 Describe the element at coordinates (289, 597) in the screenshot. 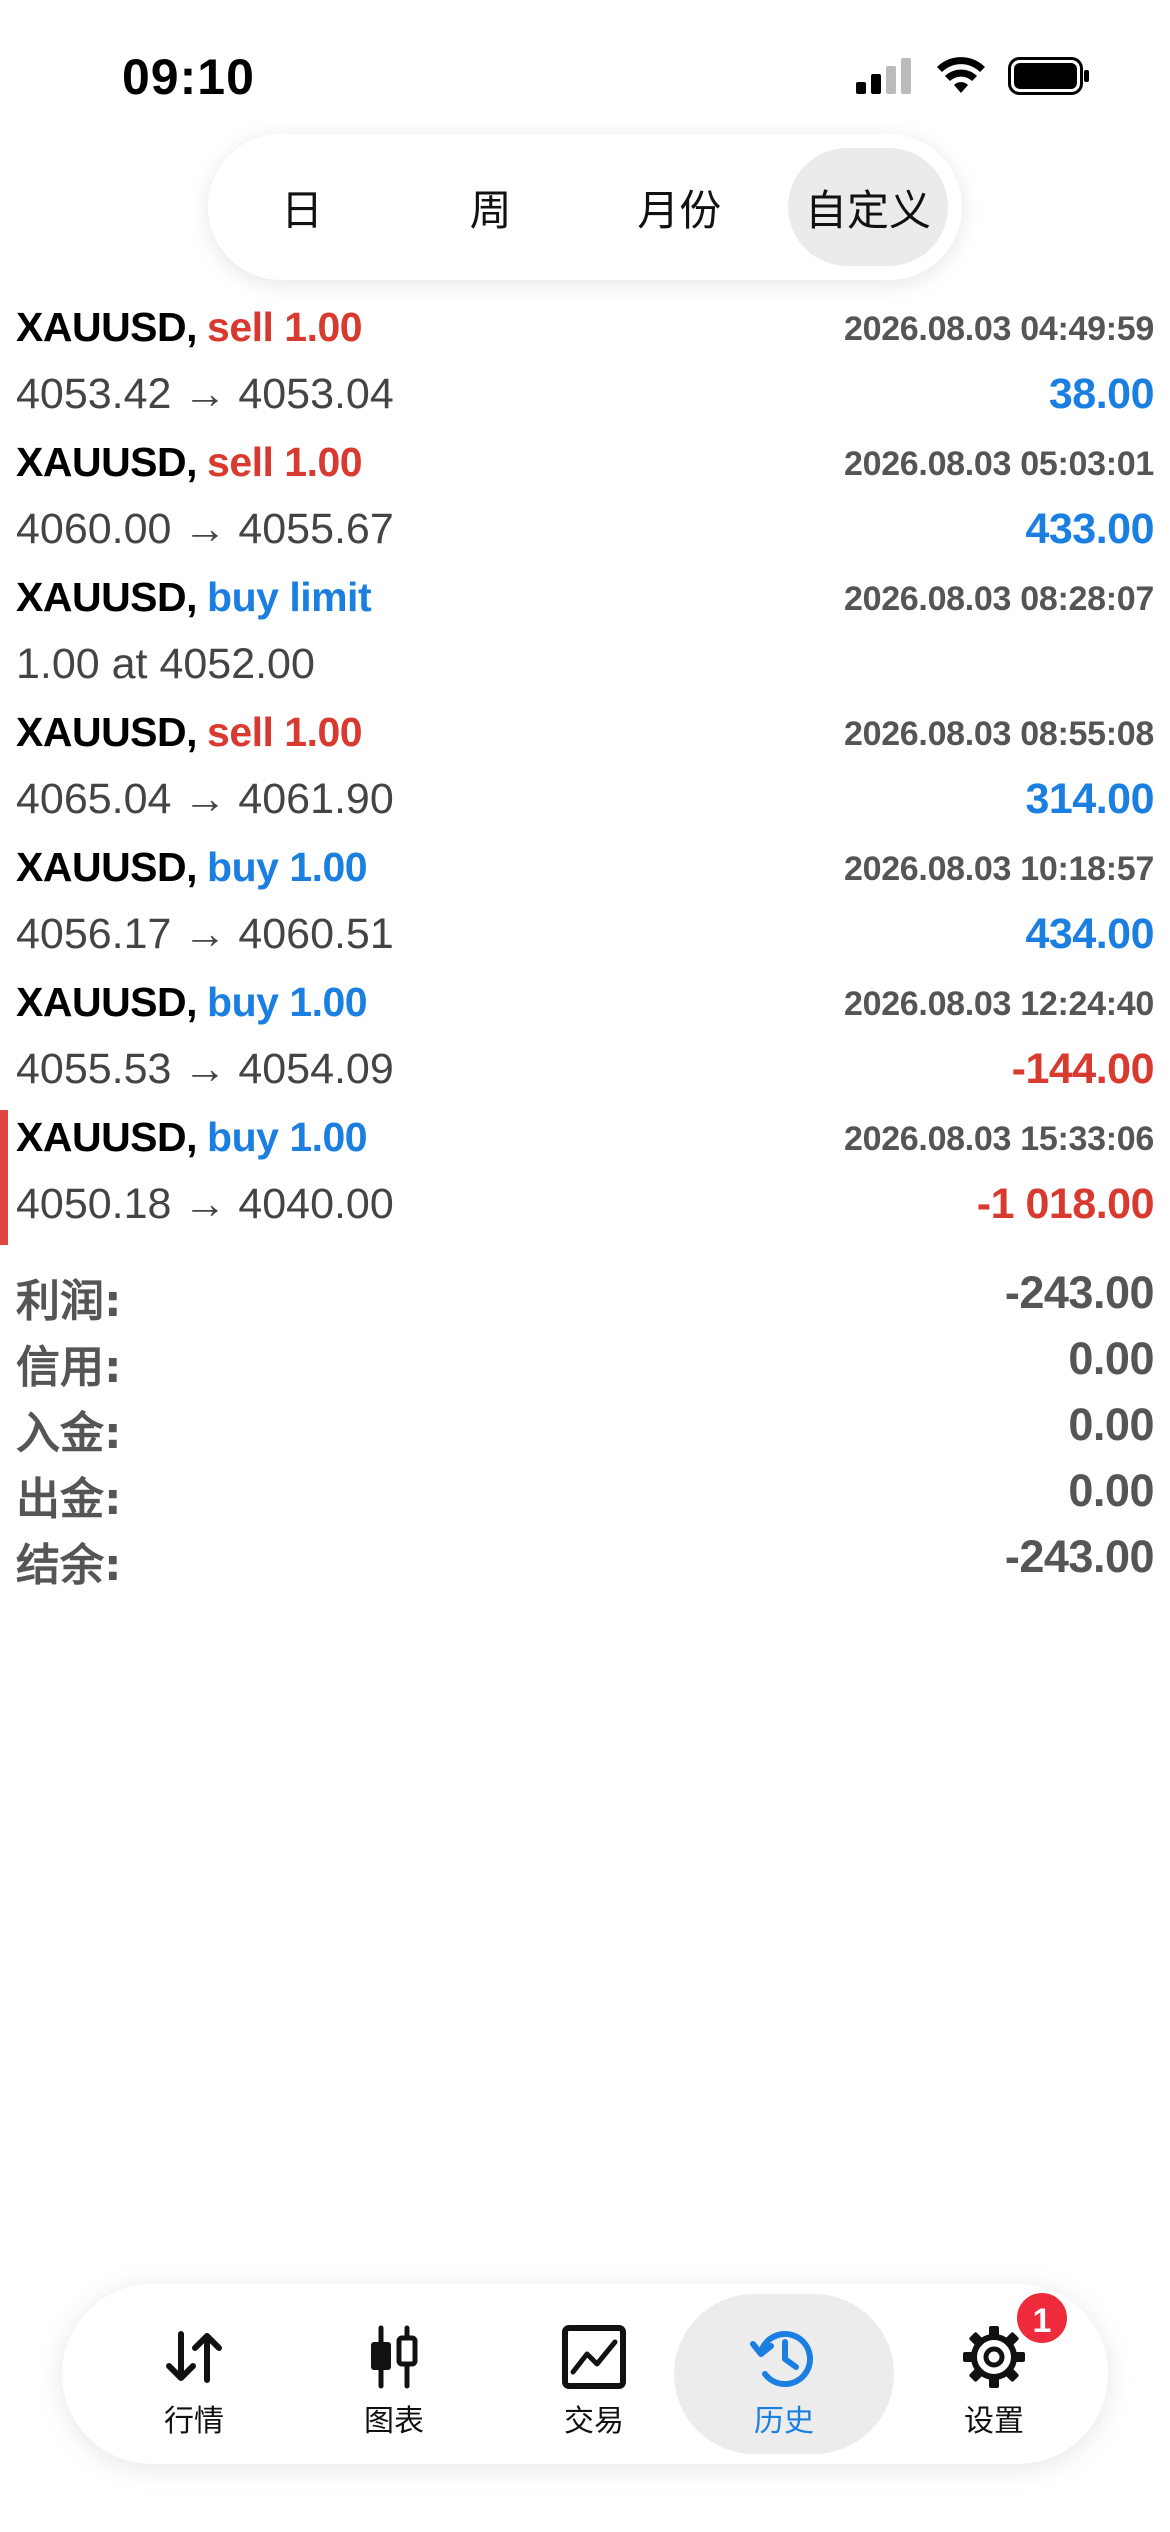

I see `trade-type: buy limit` at that location.